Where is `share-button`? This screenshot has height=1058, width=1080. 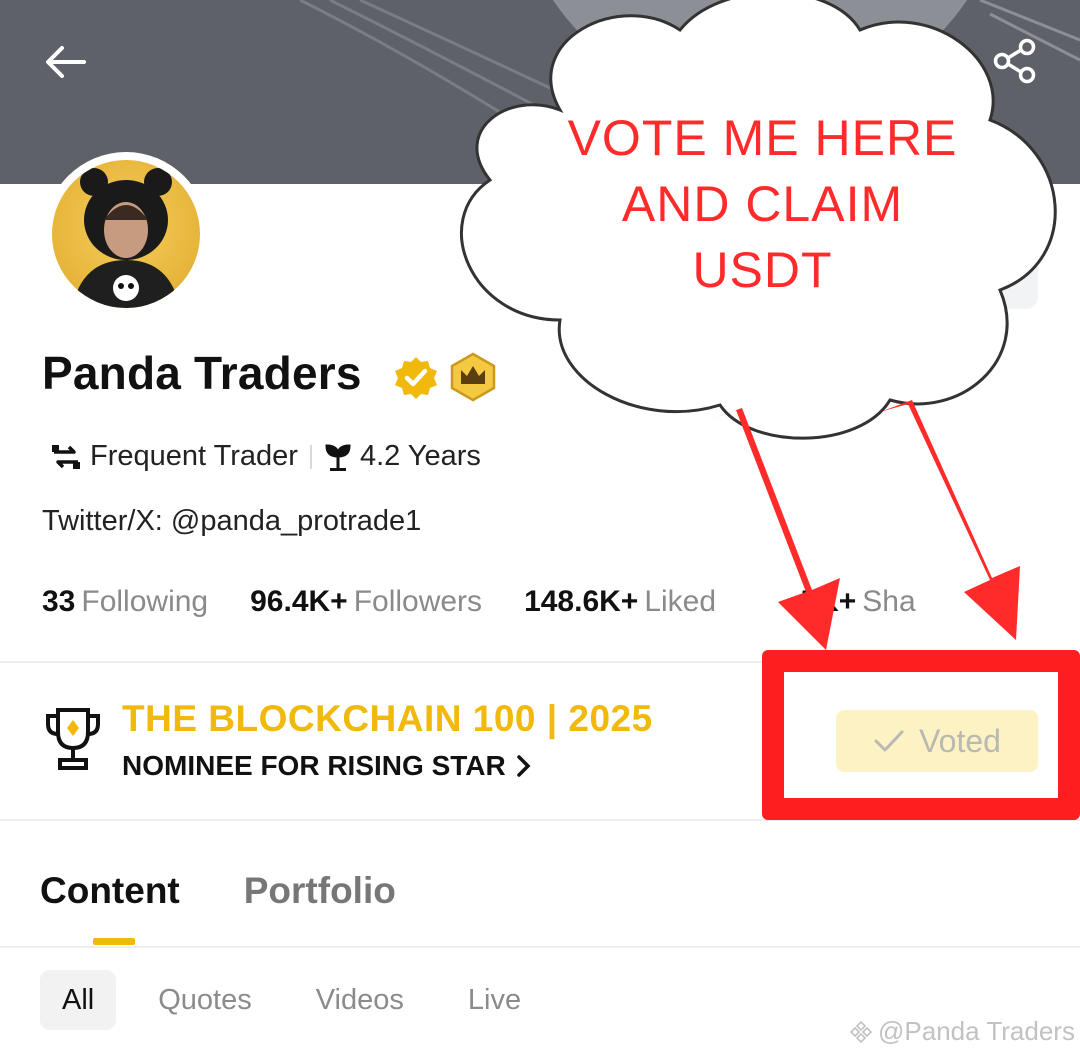
share-button is located at coordinates (1015, 61).